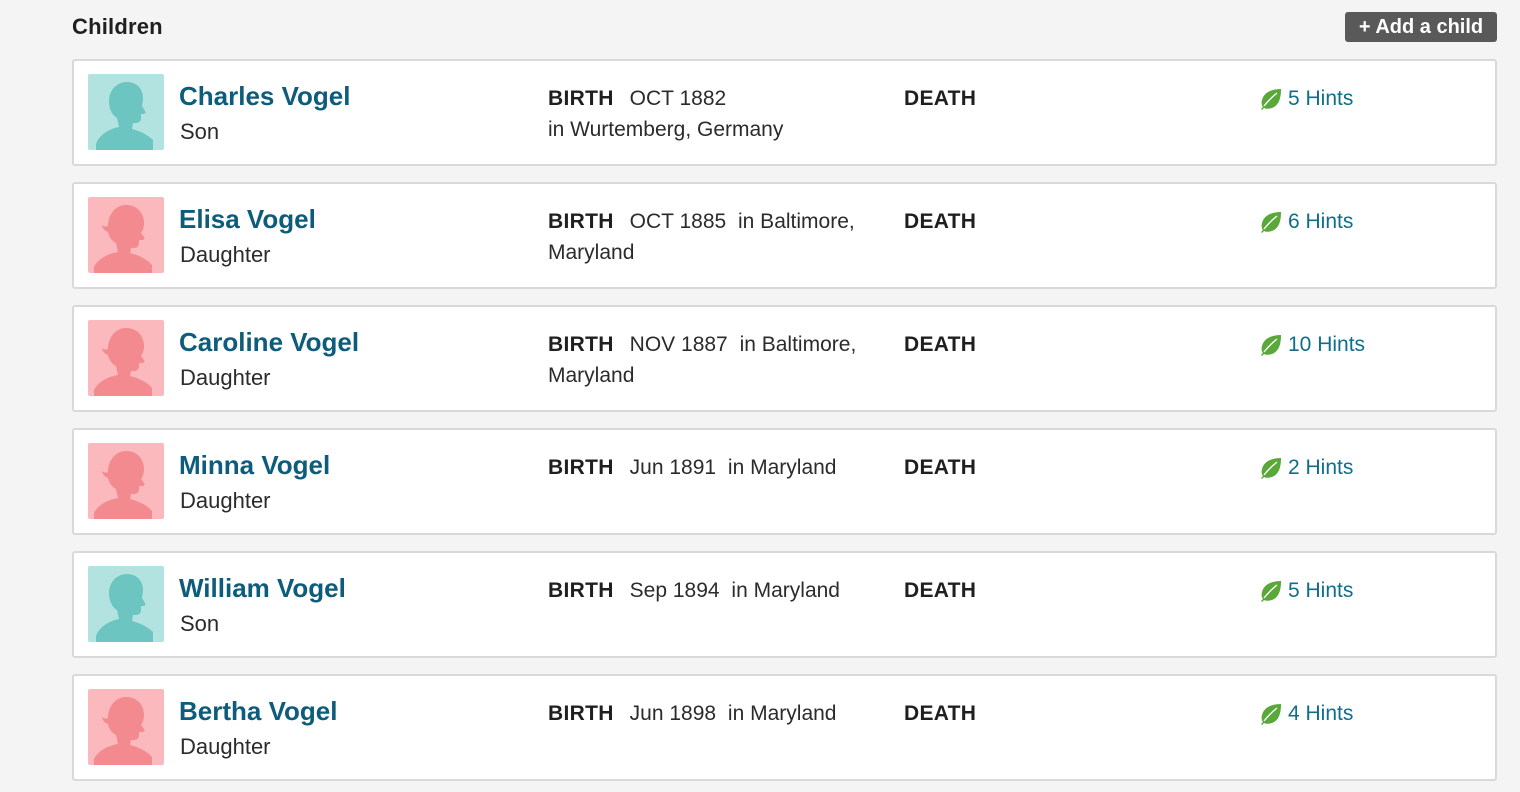 This screenshot has width=1520, height=792. What do you see at coordinates (718, 360) in the screenshot?
I see `birth-info: BIRTH NOV 1887 in Baltimore, Maryland` at bounding box center [718, 360].